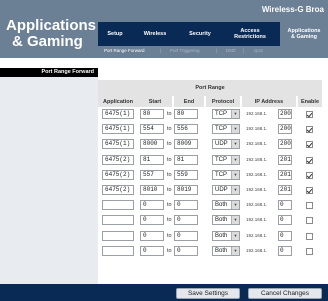 The image size is (328, 301). What do you see at coordinates (186, 159) in the screenshot?
I see `end-port-field: 81` at bounding box center [186, 159].